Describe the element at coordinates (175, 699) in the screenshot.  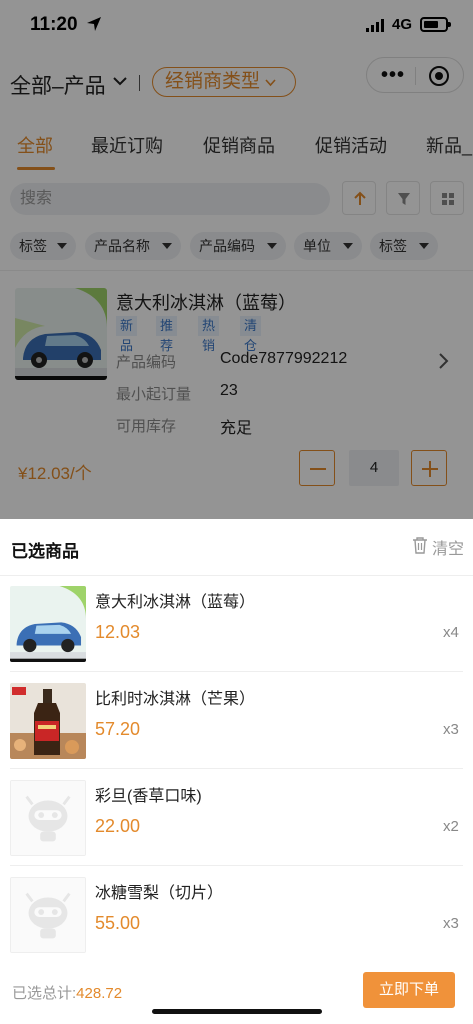
I see `selected-item-name: 比利时冰淇淋（芒果）` at that location.